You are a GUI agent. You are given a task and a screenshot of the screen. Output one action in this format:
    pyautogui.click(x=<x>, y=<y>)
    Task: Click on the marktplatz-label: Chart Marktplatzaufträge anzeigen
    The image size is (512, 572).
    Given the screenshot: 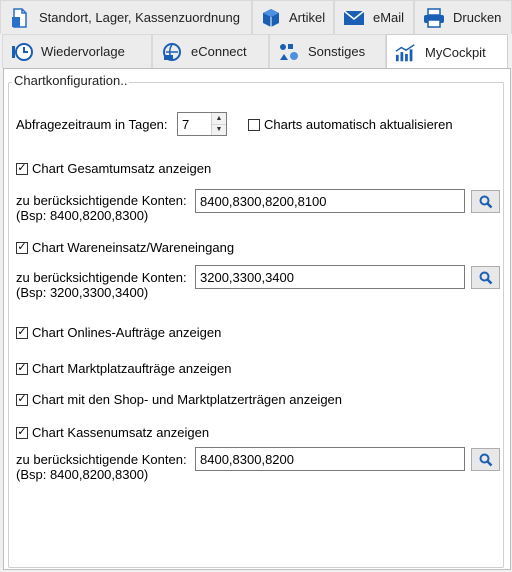 What is the action you would take?
    pyautogui.click(x=132, y=368)
    